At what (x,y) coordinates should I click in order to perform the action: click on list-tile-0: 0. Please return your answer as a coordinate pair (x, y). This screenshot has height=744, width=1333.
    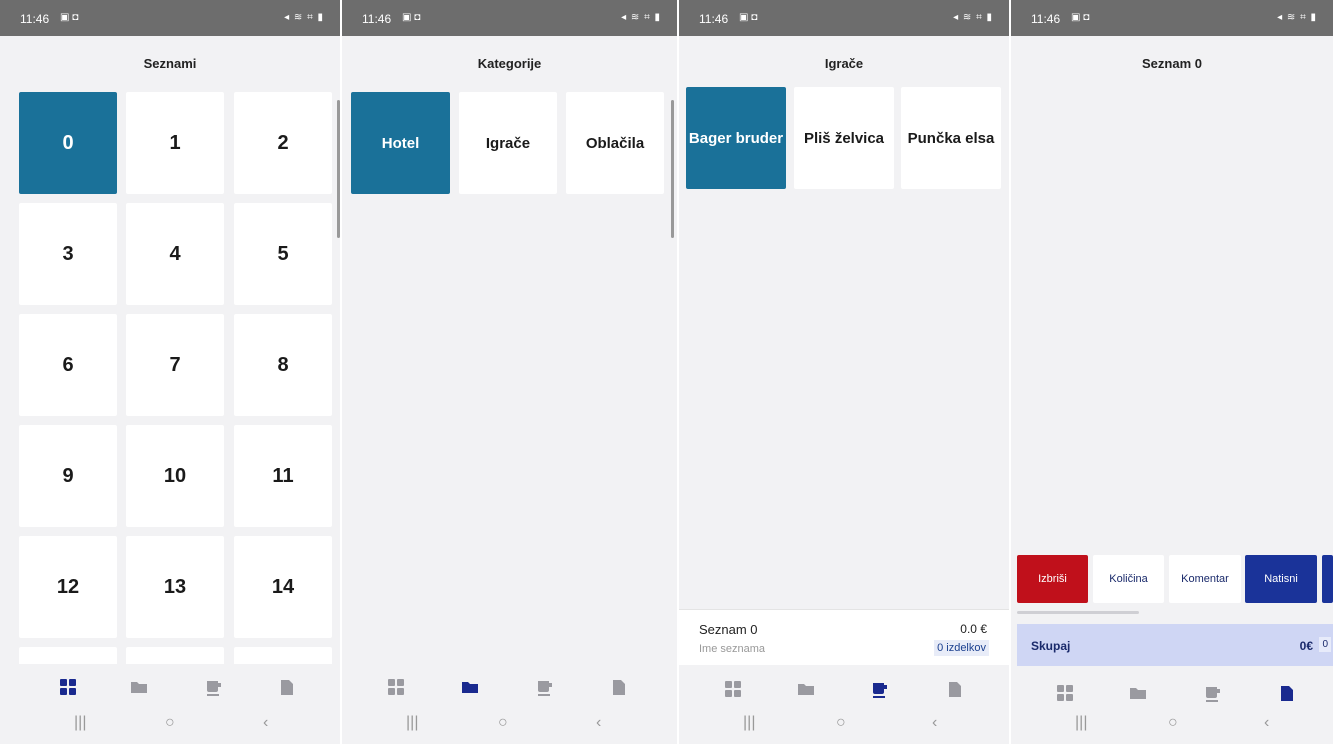
    Looking at the image, I should click on (68, 143).